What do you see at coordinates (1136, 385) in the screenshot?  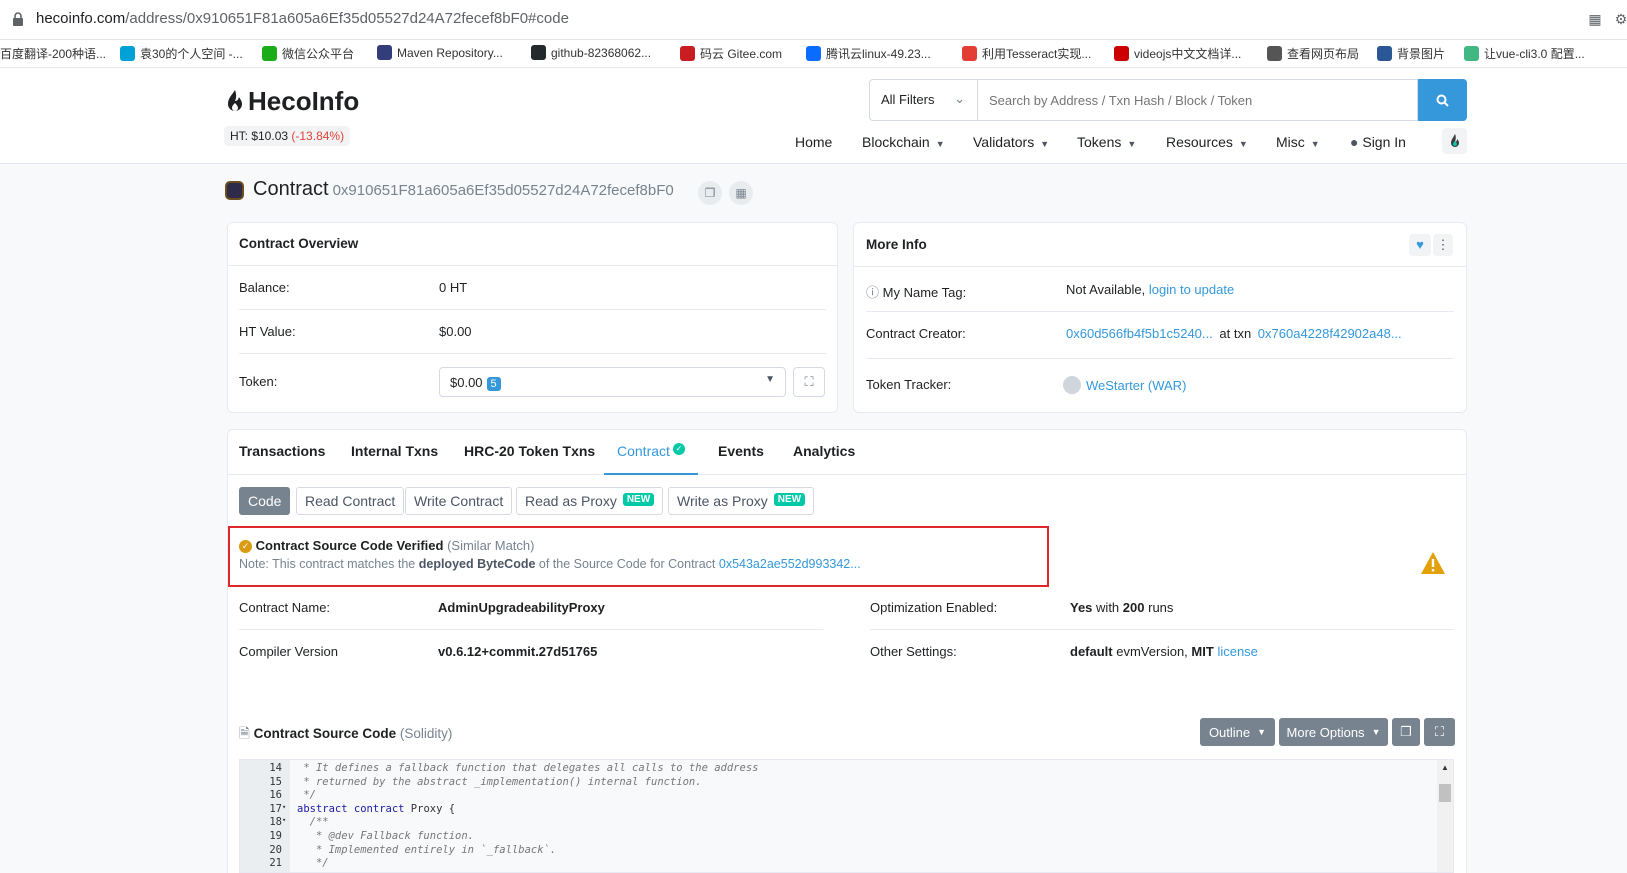 I see `token-tracker-link: WeStarter (WAR)` at bounding box center [1136, 385].